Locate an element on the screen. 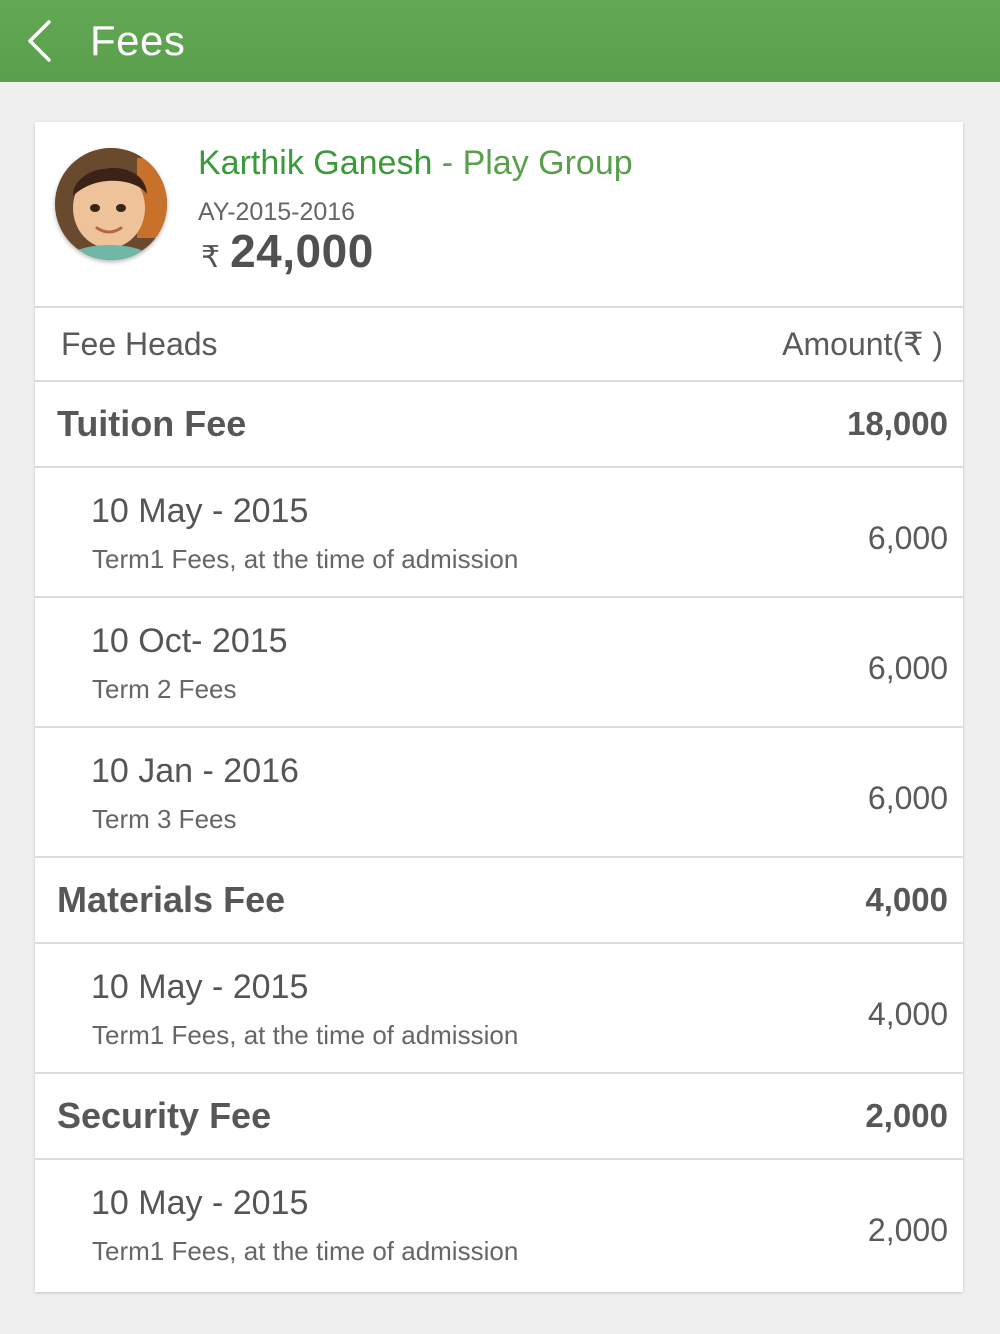  fee-group-materials: Materials Fee 4,000 is located at coordinates (499, 901).